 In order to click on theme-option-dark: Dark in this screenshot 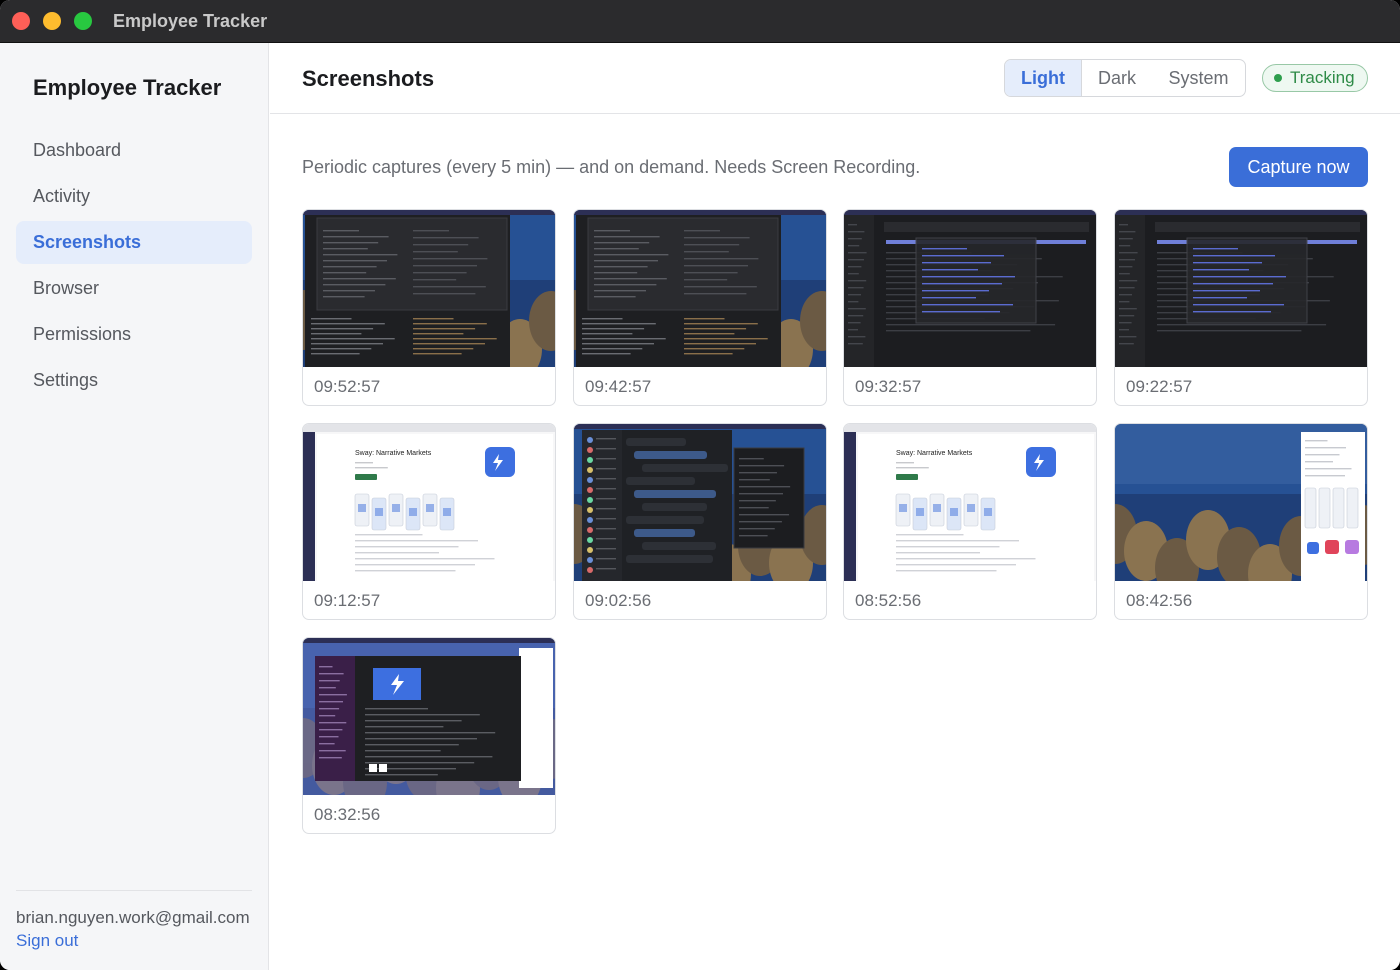, I will do `click(1117, 78)`.